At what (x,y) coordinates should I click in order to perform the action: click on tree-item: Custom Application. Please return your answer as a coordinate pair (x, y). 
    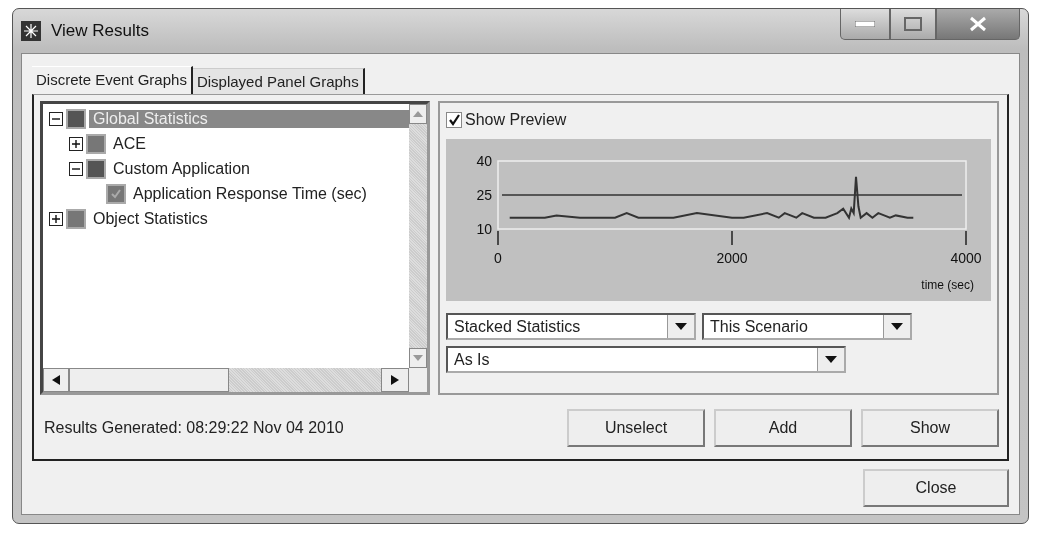
    Looking at the image, I should click on (181, 168).